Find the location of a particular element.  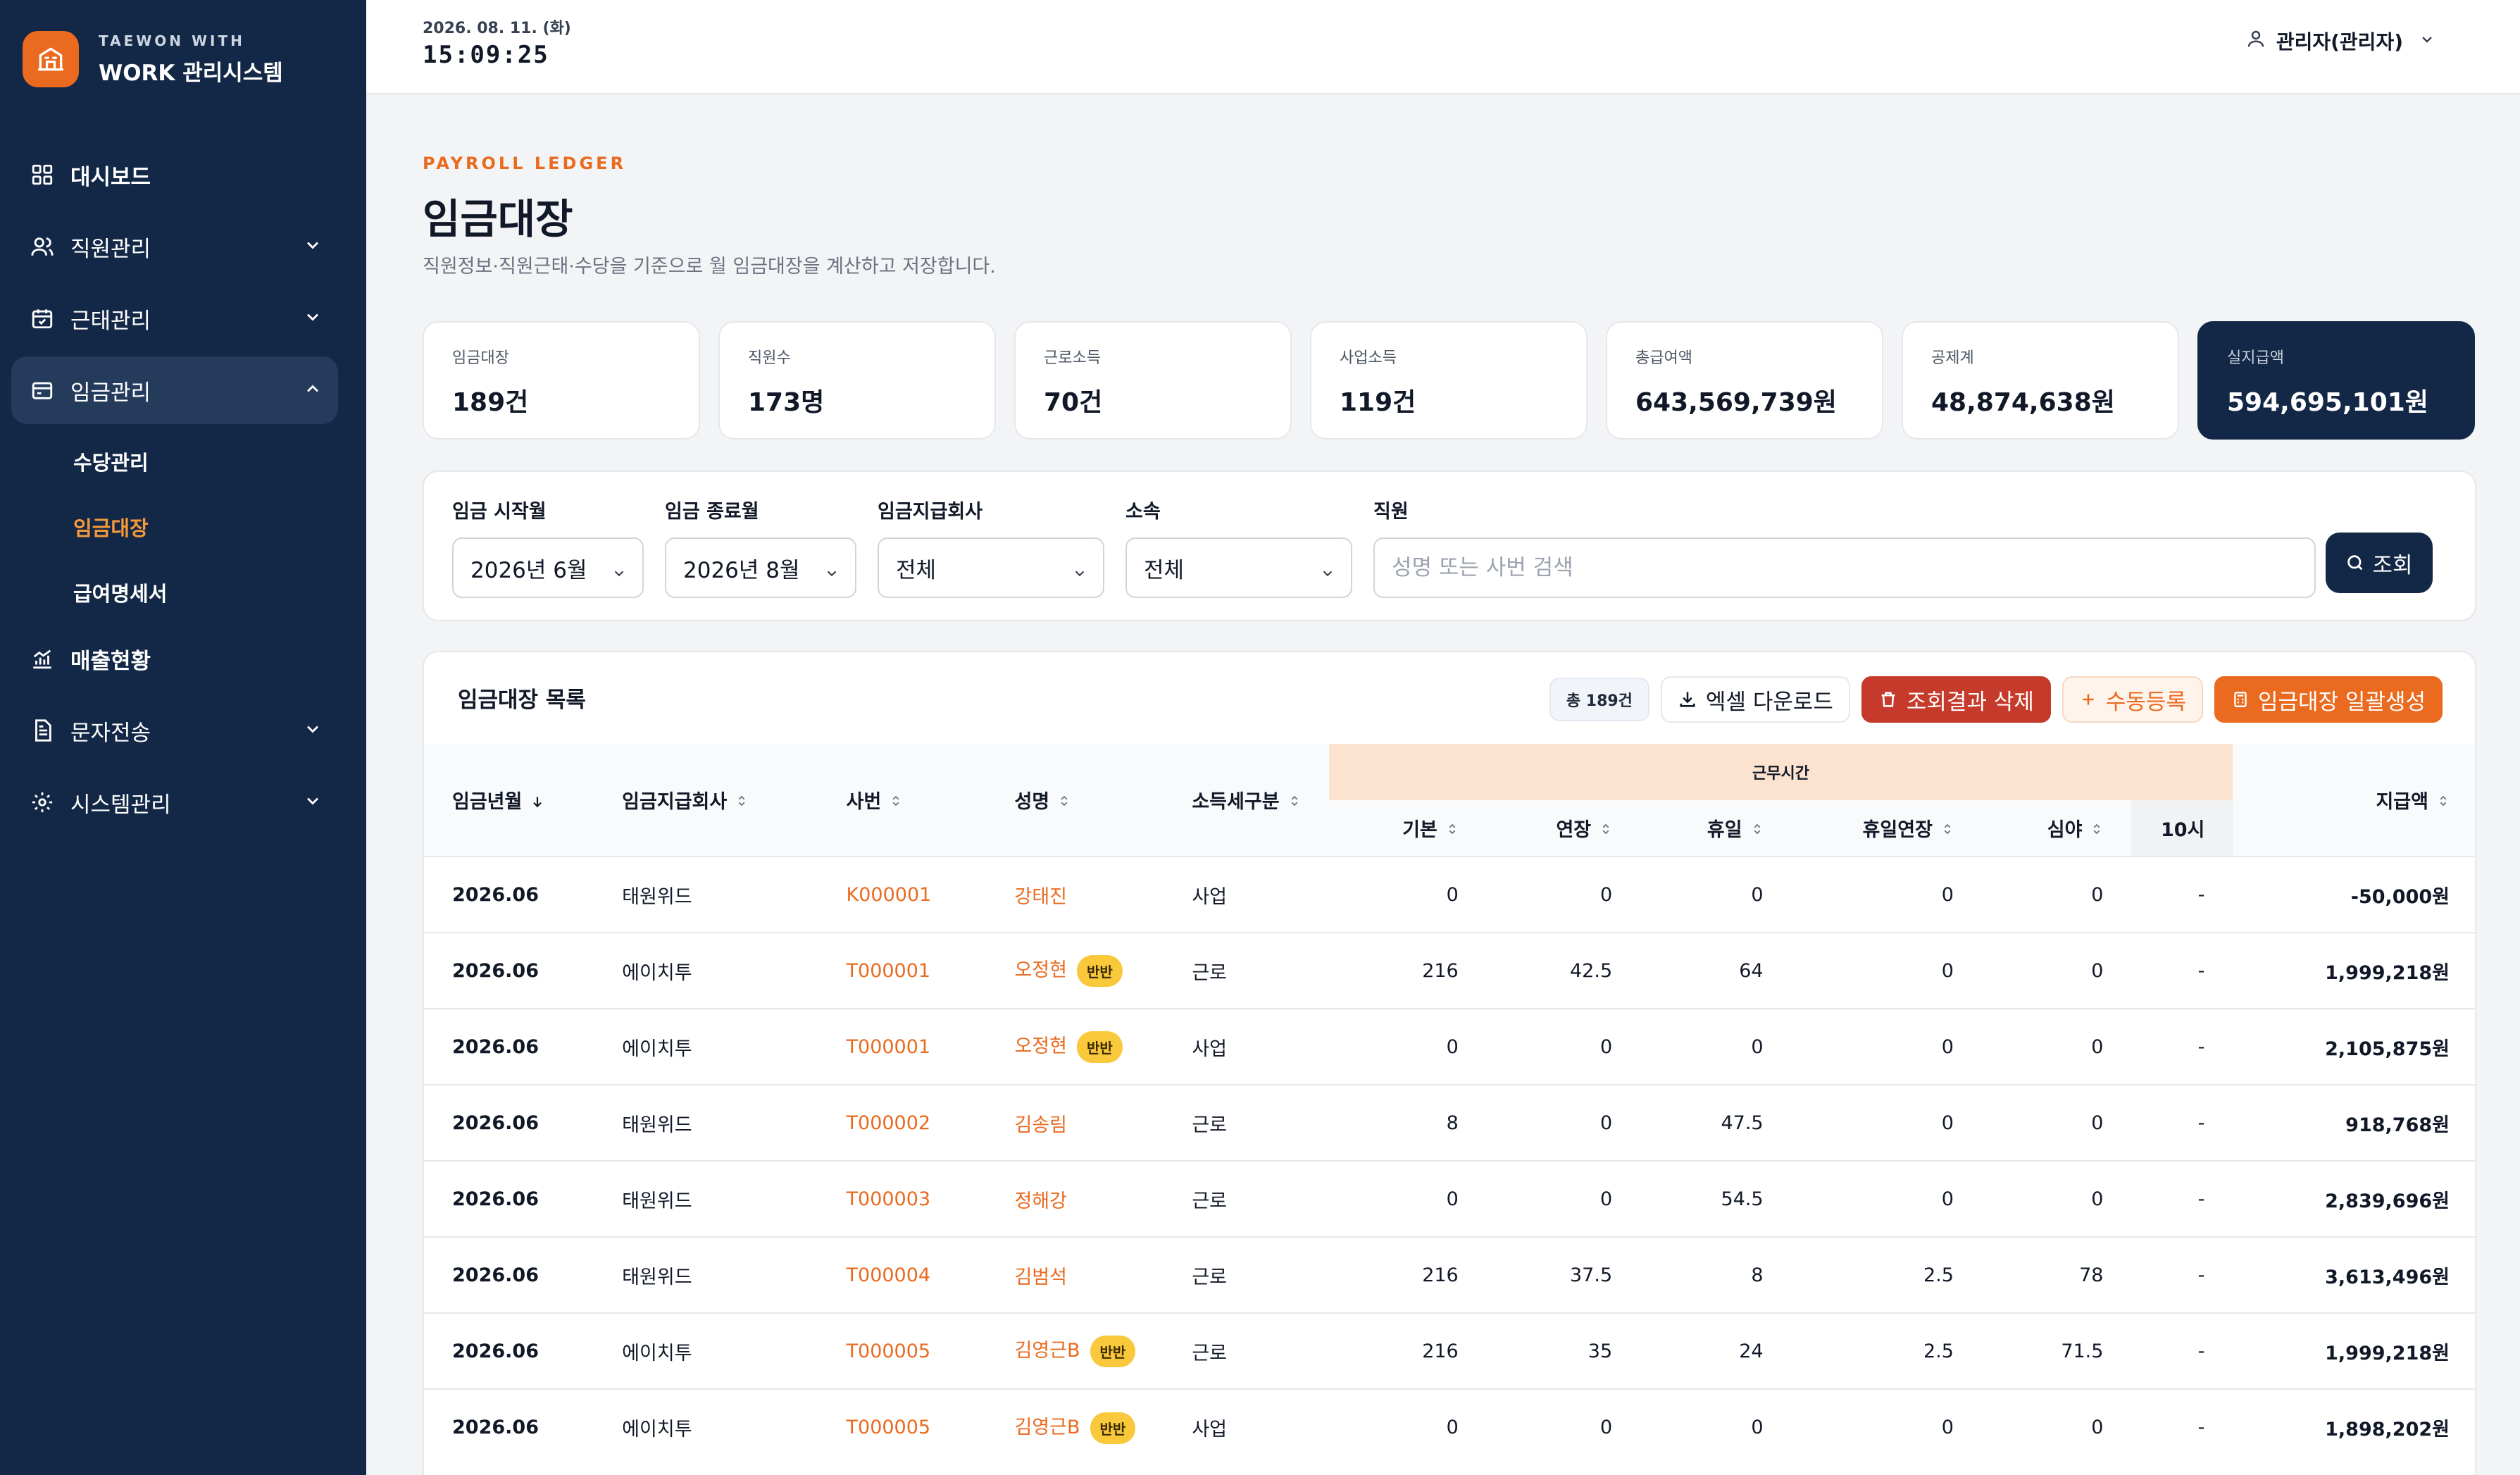

column-label: 심야 is located at coordinates (2065, 830).